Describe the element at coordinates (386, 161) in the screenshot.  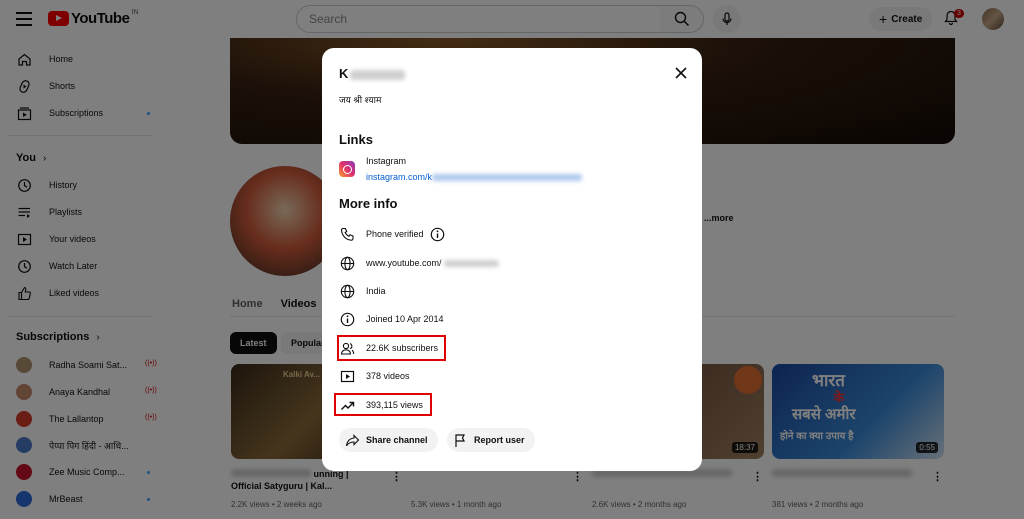
I see `link-title: Instagram` at that location.